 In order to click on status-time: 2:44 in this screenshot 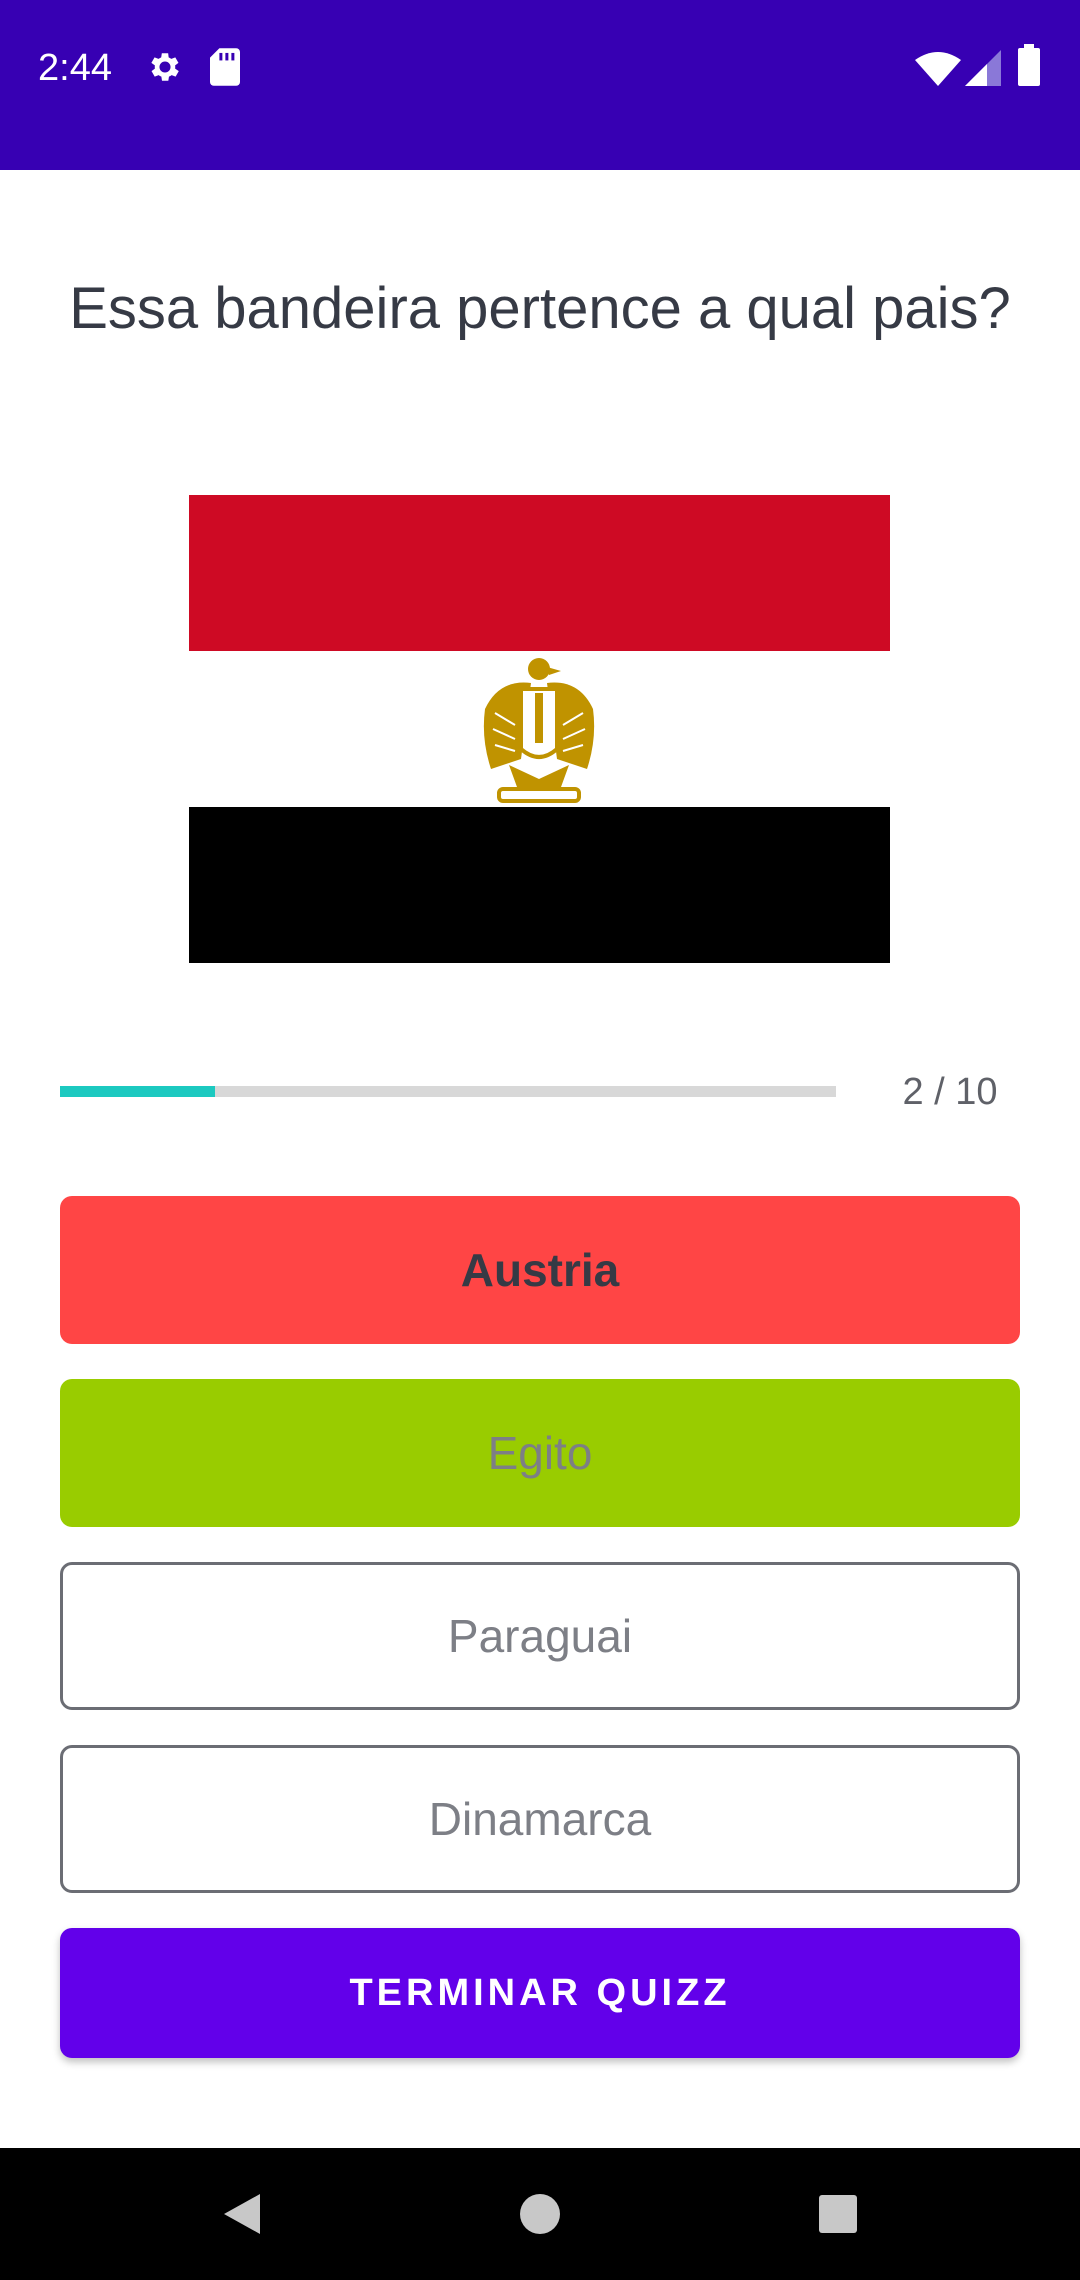, I will do `click(75, 68)`.